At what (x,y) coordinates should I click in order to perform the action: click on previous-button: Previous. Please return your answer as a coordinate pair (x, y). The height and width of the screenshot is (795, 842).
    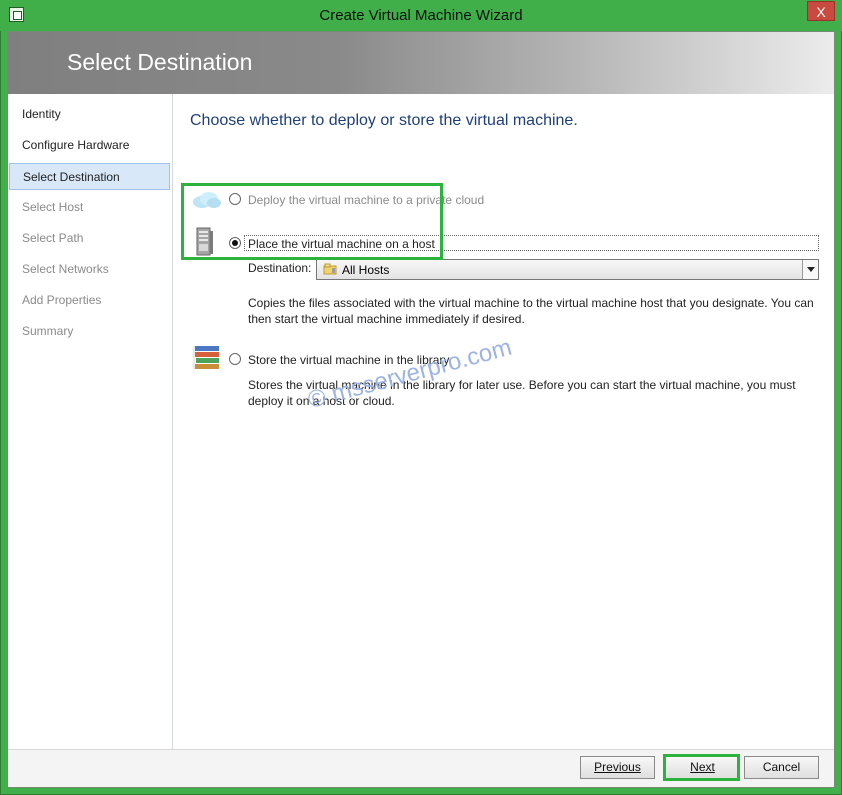
    Looking at the image, I should click on (617, 767).